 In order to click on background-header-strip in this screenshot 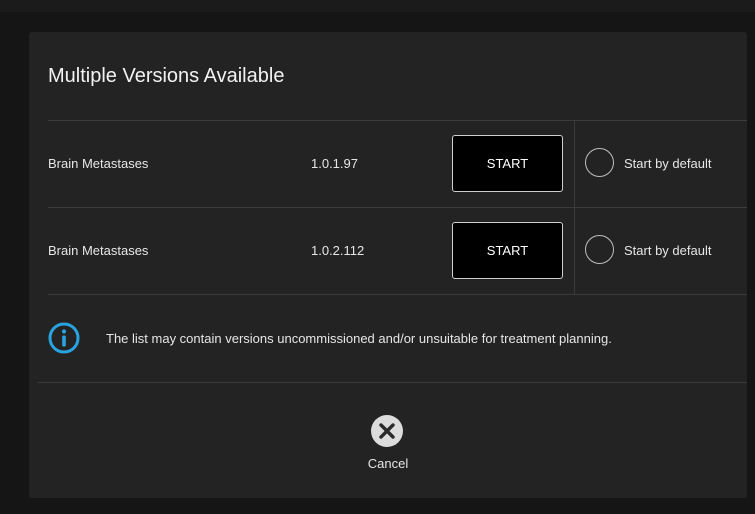, I will do `click(377, 6)`.